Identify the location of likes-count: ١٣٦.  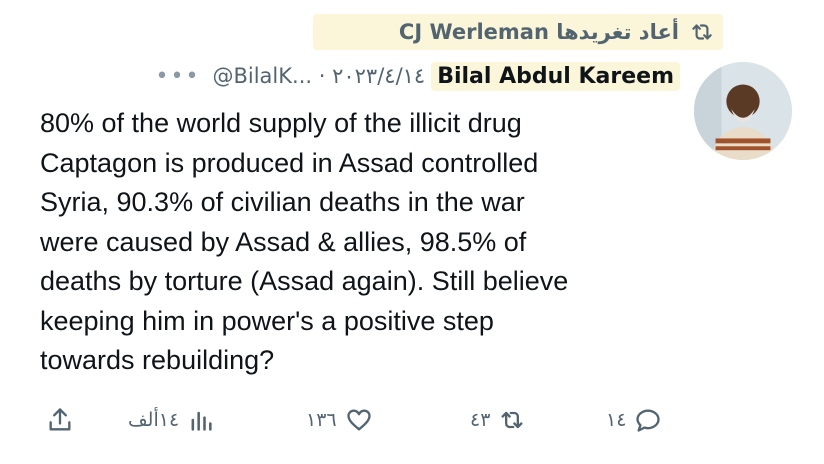
(321, 420).